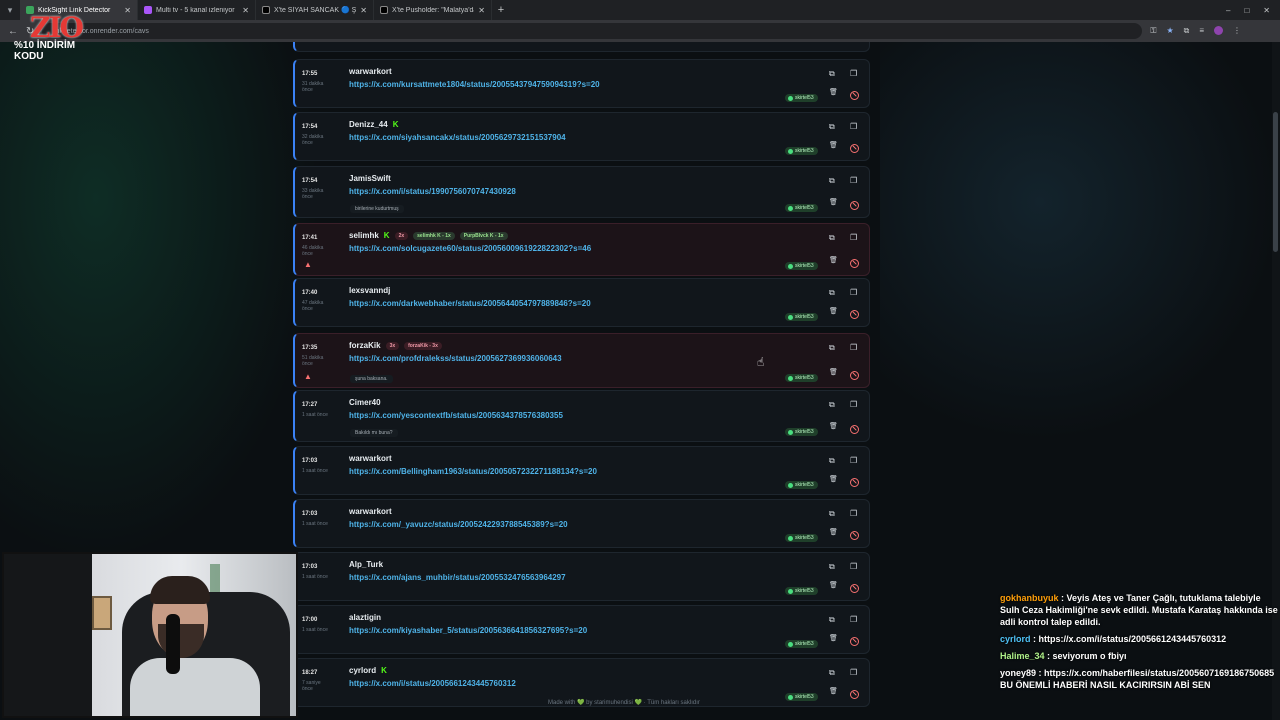  What do you see at coordinates (369, 290) in the screenshot?
I see `card-username: lexsvanndj` at bounding box center [369, 290].